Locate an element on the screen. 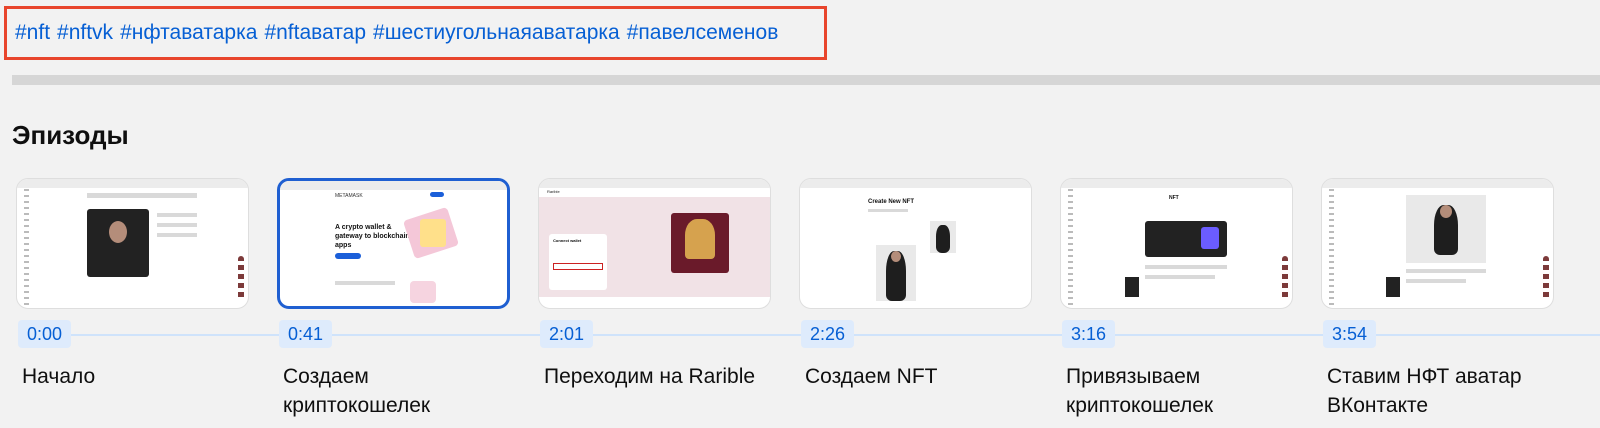 The image size is (1600, 428). episode-timestamp: 2:26 is located at coordinates (828, 334).